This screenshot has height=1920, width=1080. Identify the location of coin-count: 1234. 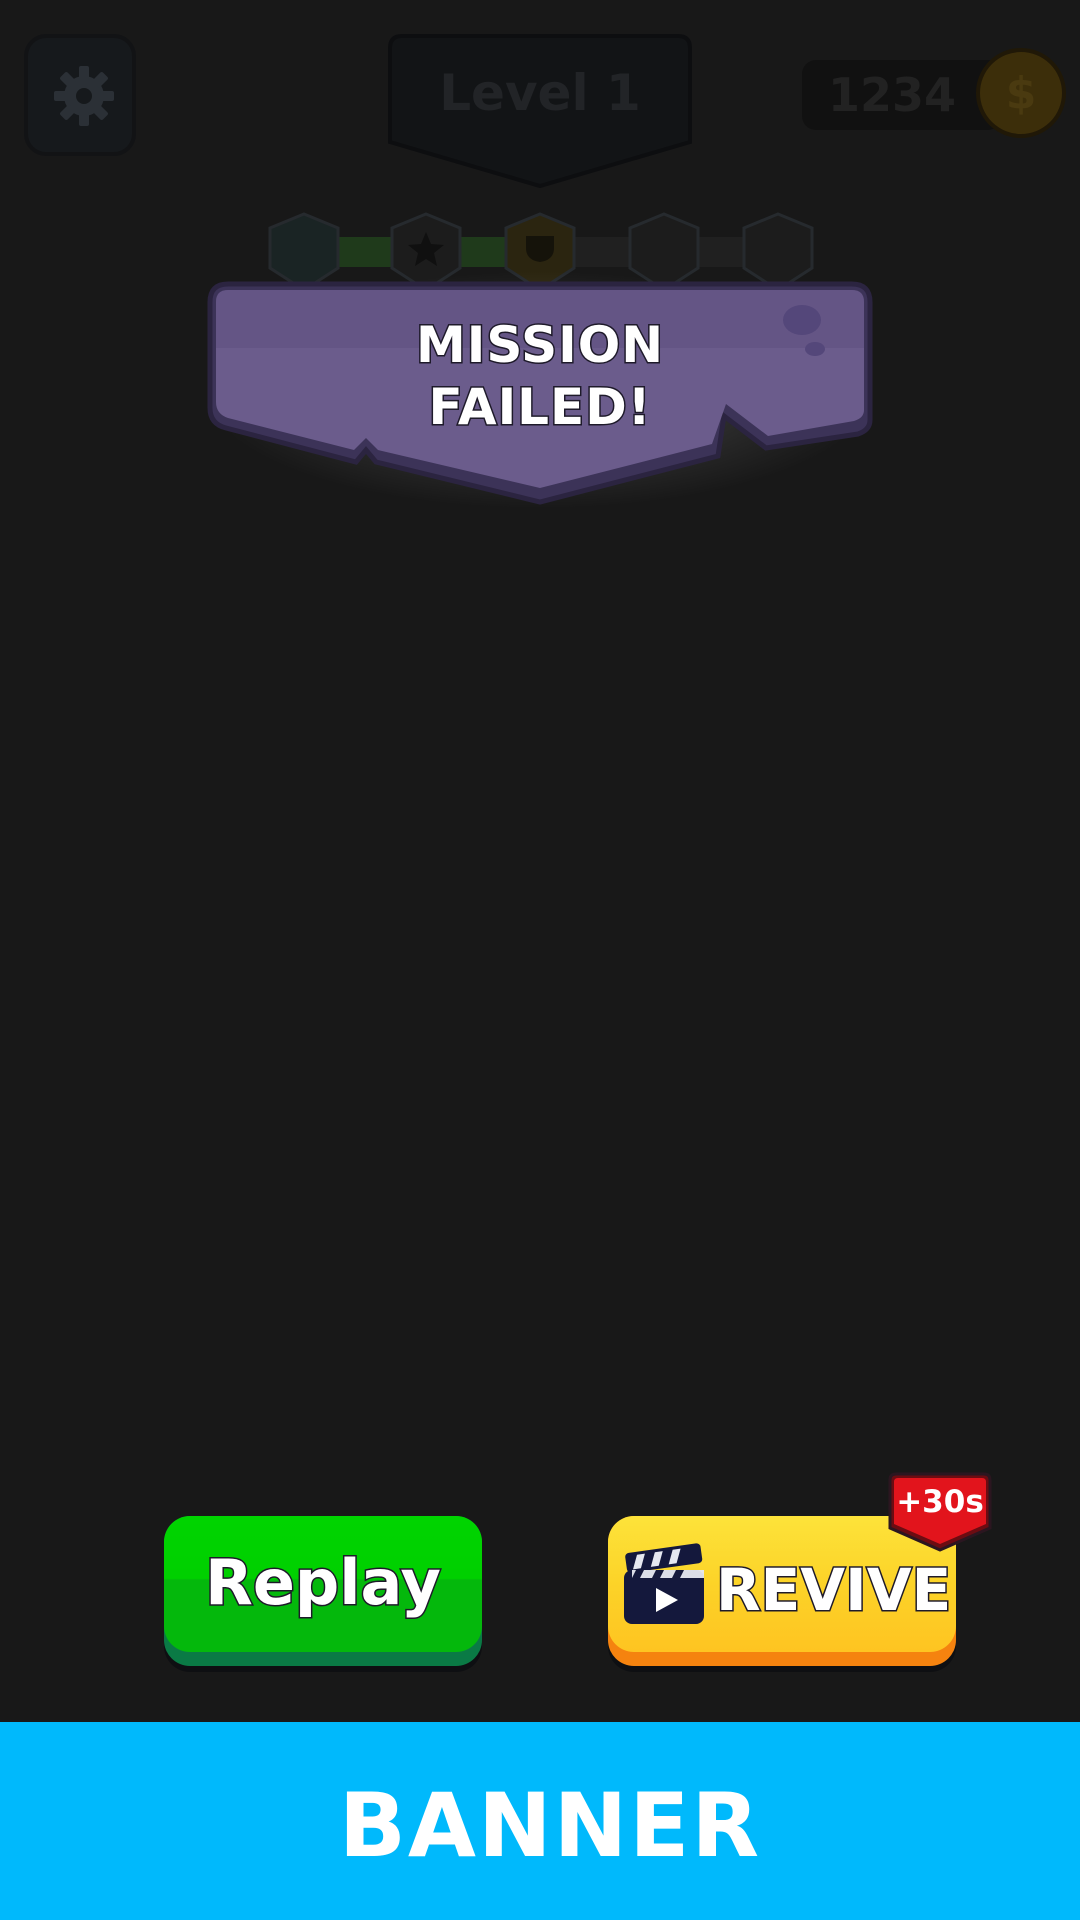
(892, 95).